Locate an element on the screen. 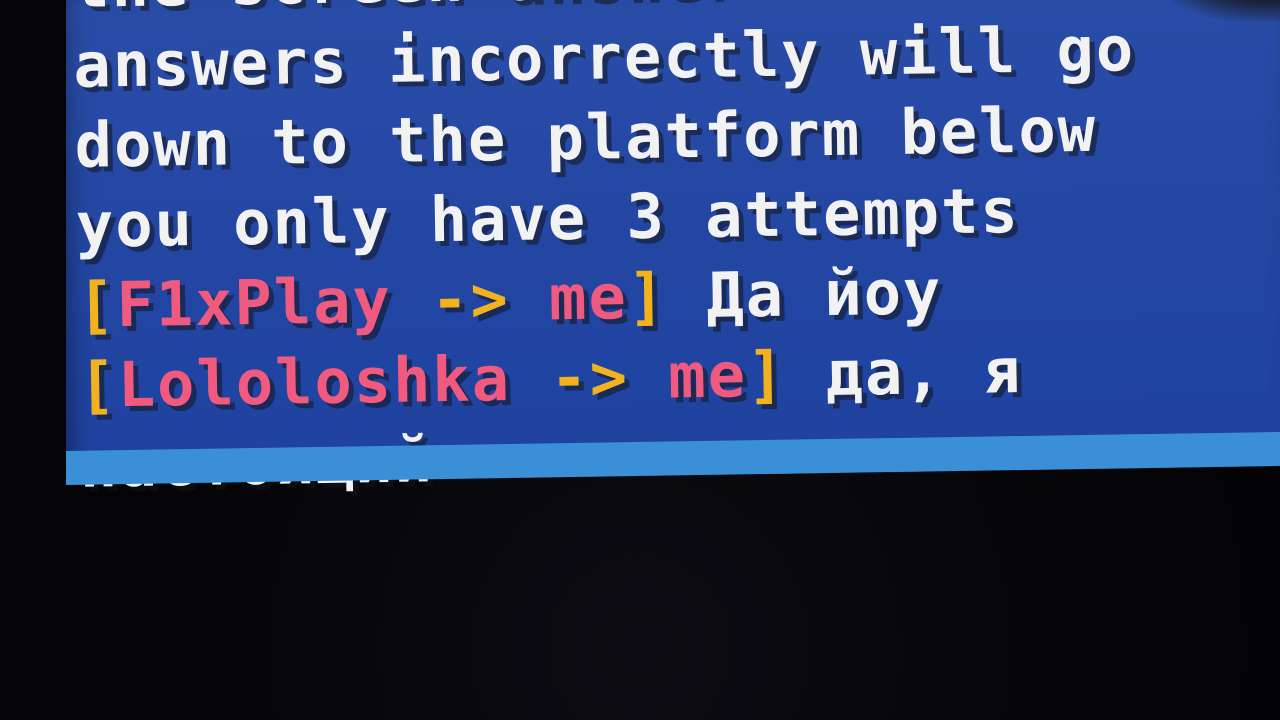  screen-bezel is located at coordinates (33, 360).